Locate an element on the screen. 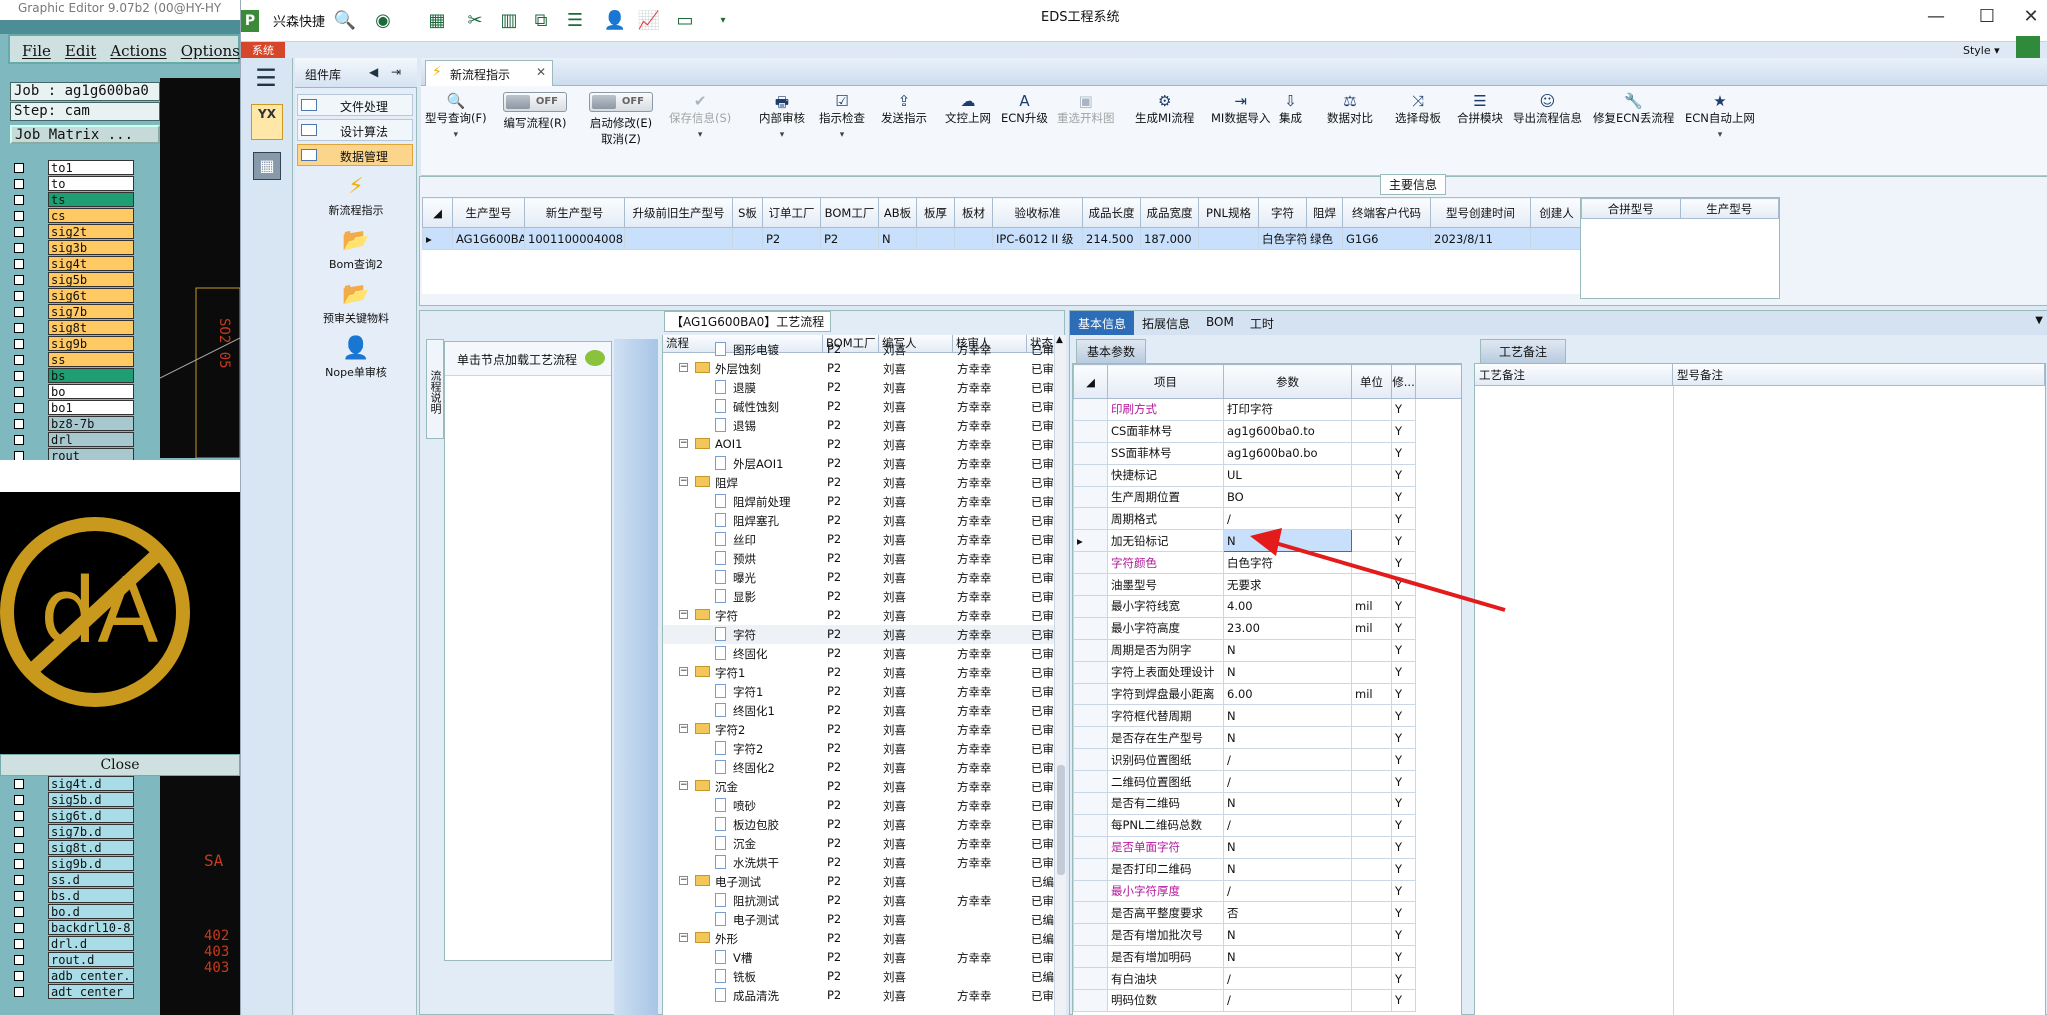 Image resolution: width=2047 pixels, height=1015 pixels. table-cell: P2 is located at coordinates (791, 238).